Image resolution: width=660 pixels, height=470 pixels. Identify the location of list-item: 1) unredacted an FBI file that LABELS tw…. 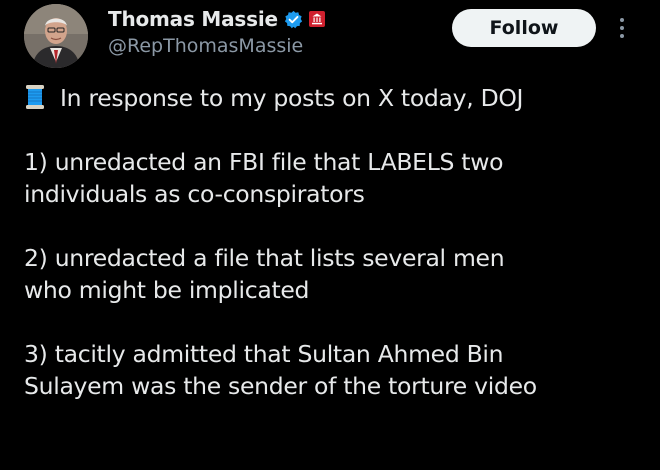
(337, 178).